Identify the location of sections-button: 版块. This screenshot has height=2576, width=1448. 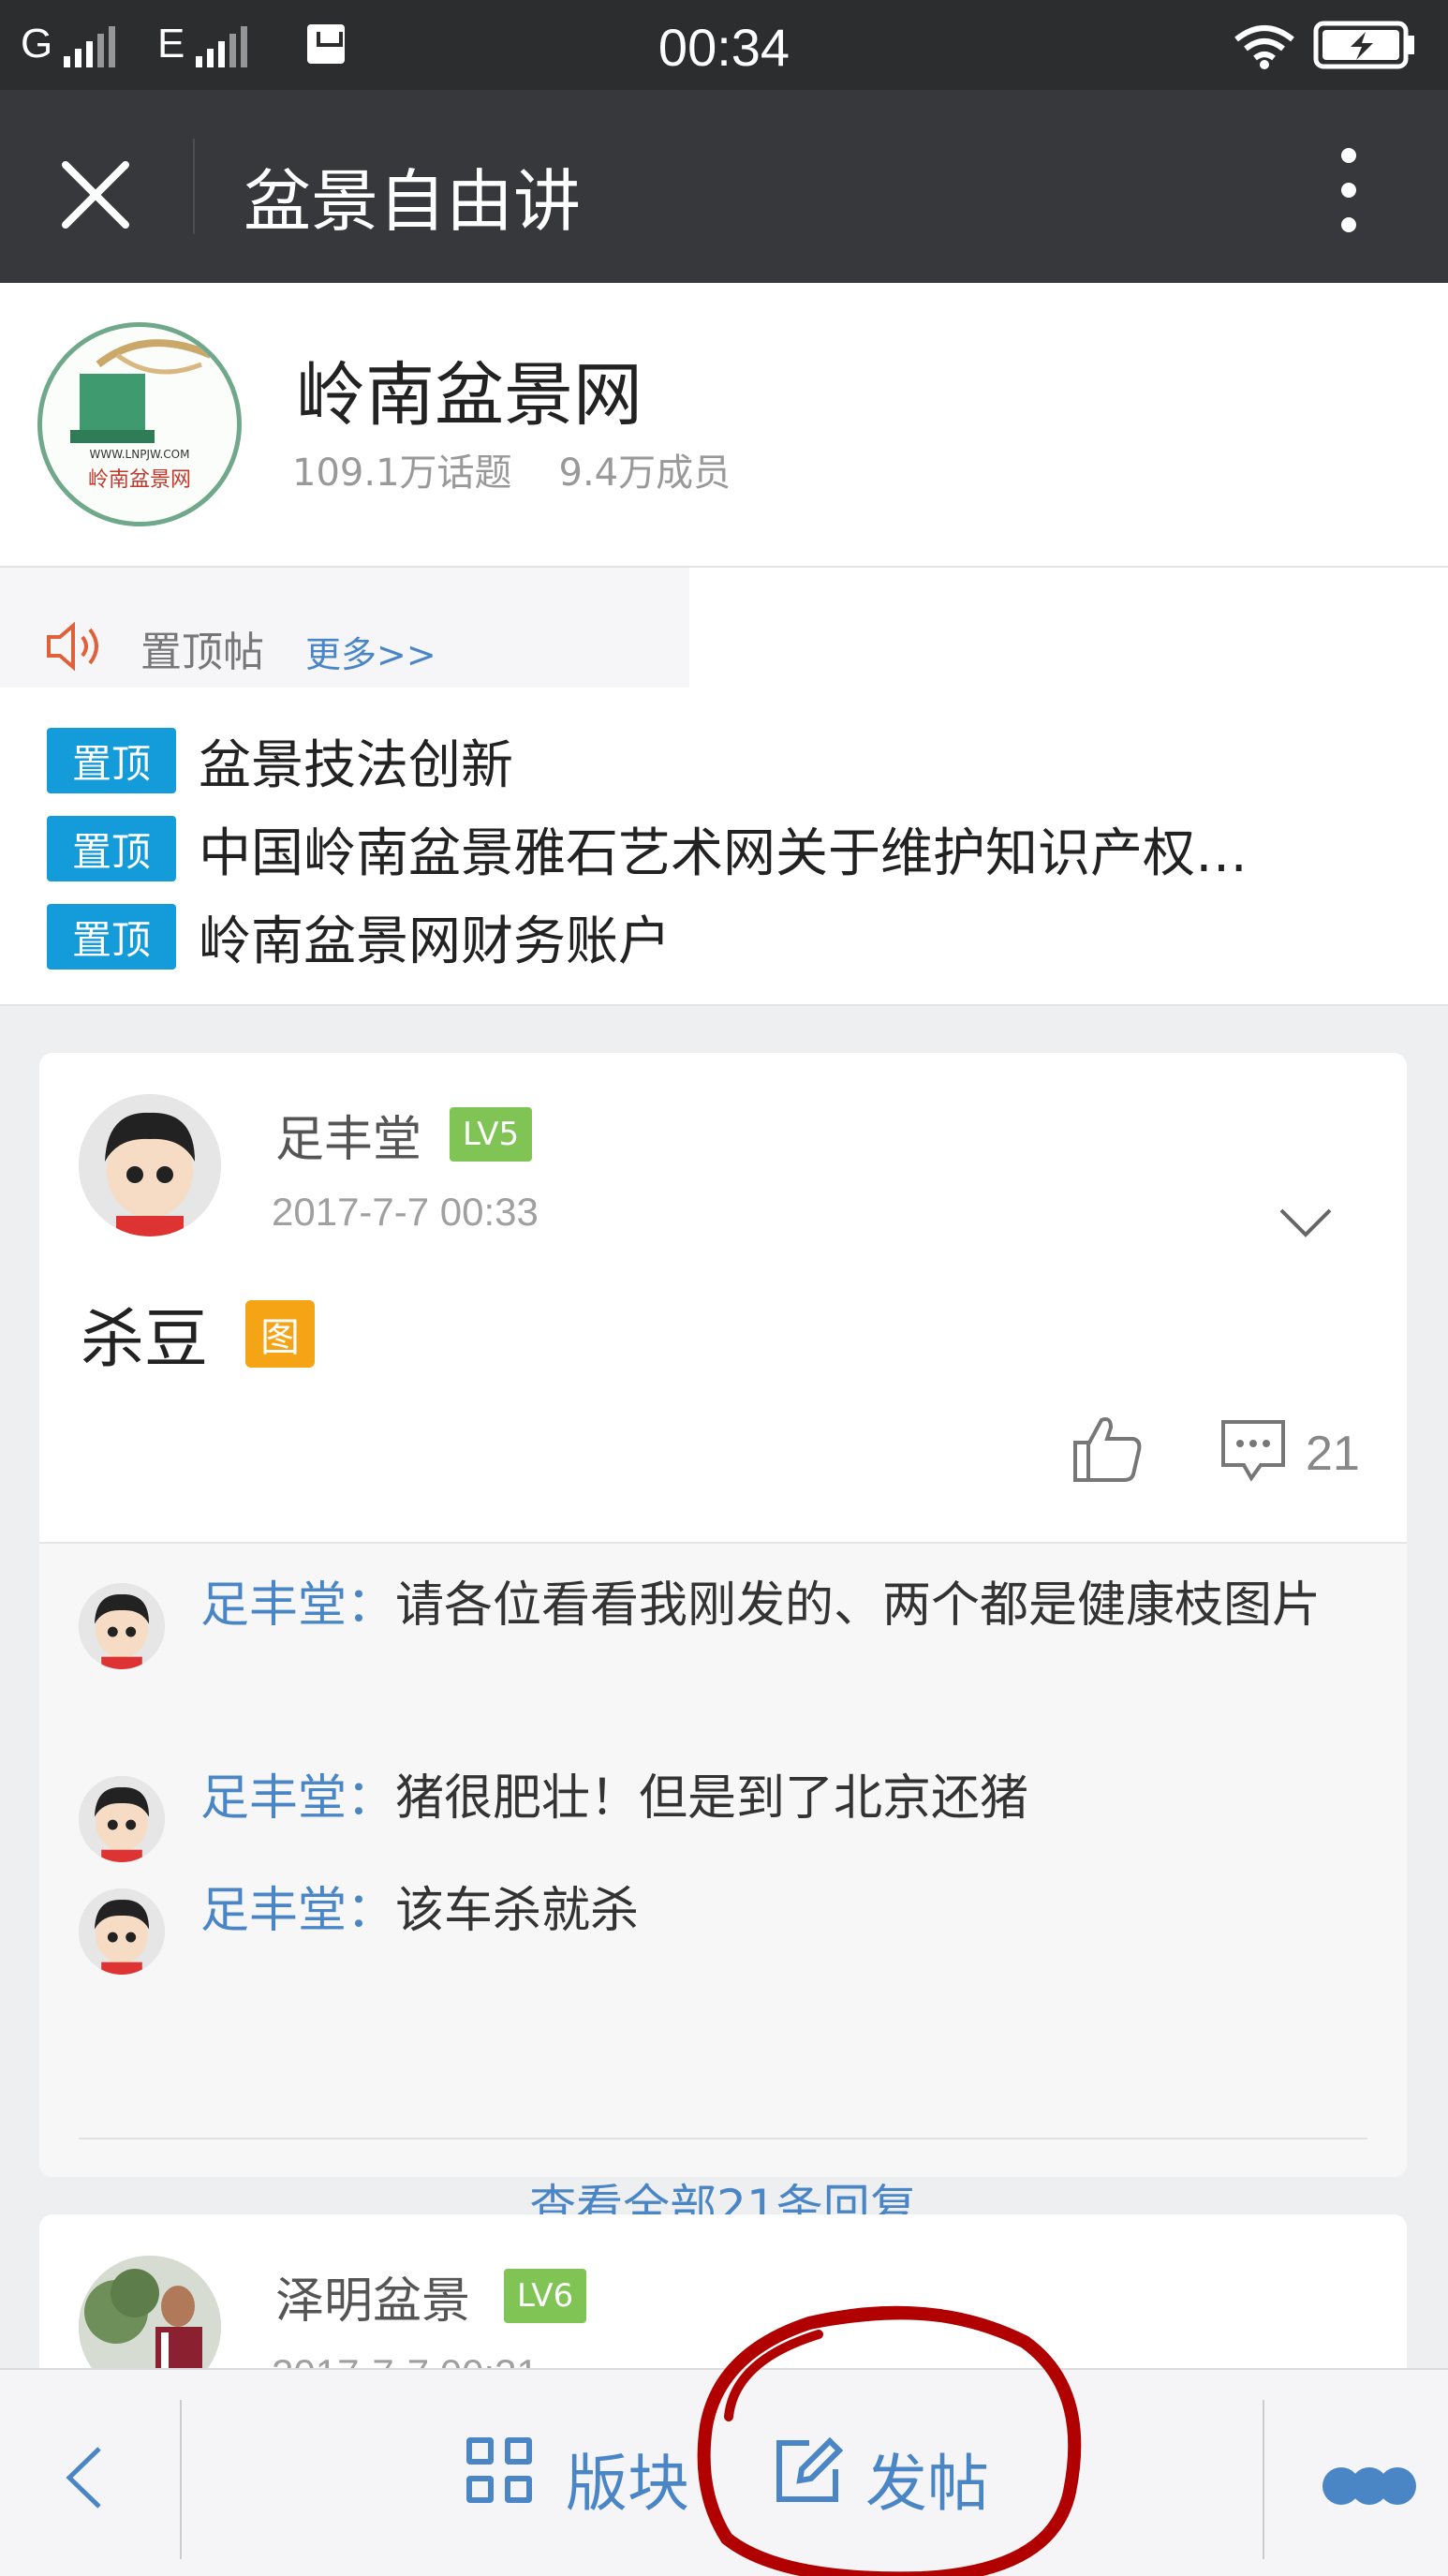
(627, 2479).